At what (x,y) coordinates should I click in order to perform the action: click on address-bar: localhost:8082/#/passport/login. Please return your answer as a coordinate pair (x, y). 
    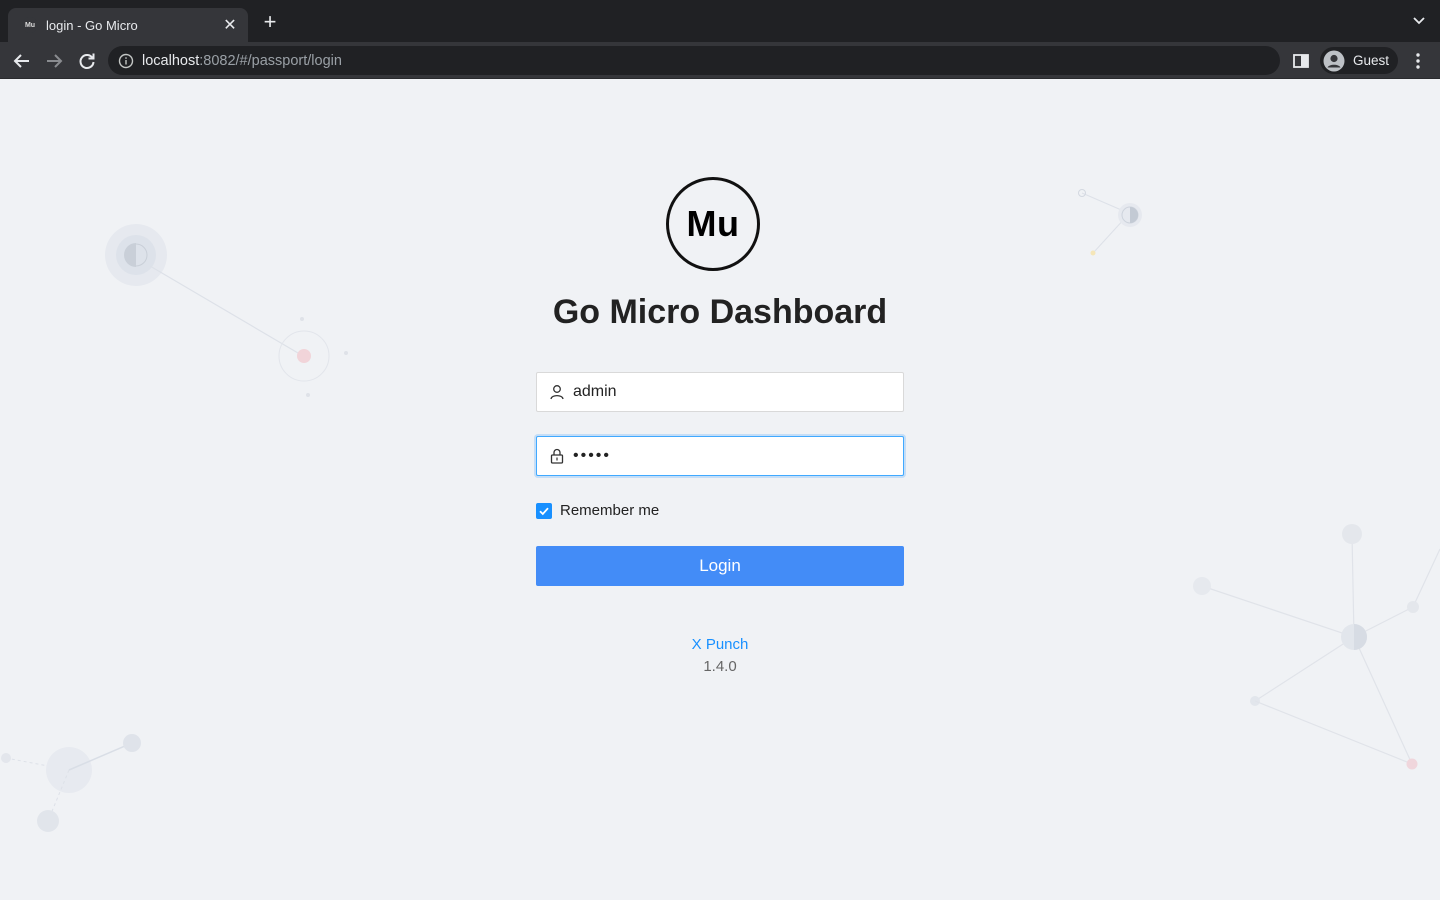
    Looking at the image, I should click on (694, 60).